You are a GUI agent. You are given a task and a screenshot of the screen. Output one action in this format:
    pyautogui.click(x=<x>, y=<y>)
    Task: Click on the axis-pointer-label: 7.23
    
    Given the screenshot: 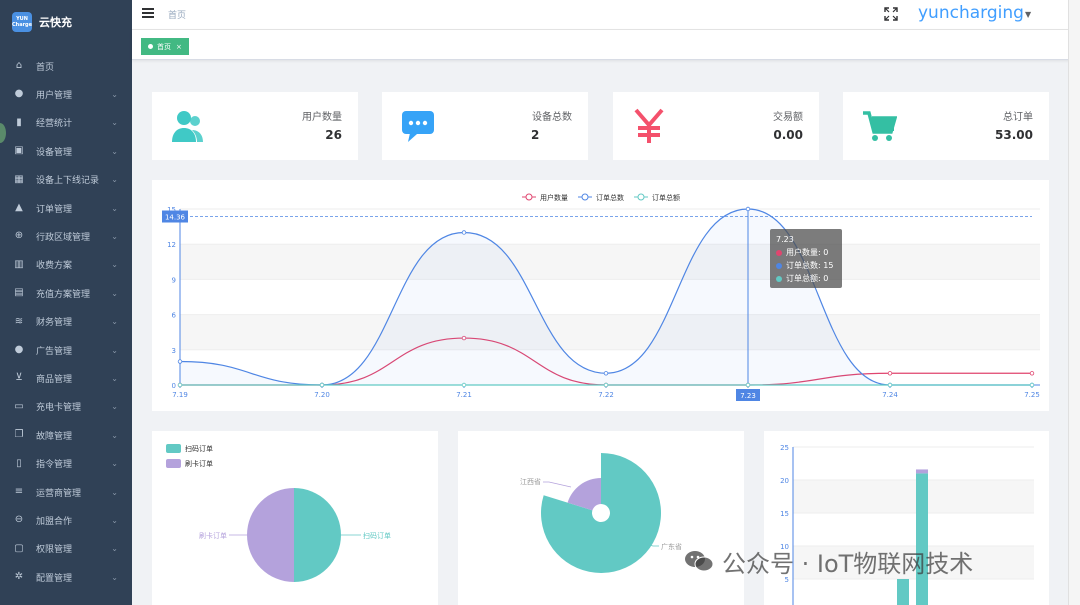 What is the action you would take?
    pyautogui.click(x=748, y=396)
    